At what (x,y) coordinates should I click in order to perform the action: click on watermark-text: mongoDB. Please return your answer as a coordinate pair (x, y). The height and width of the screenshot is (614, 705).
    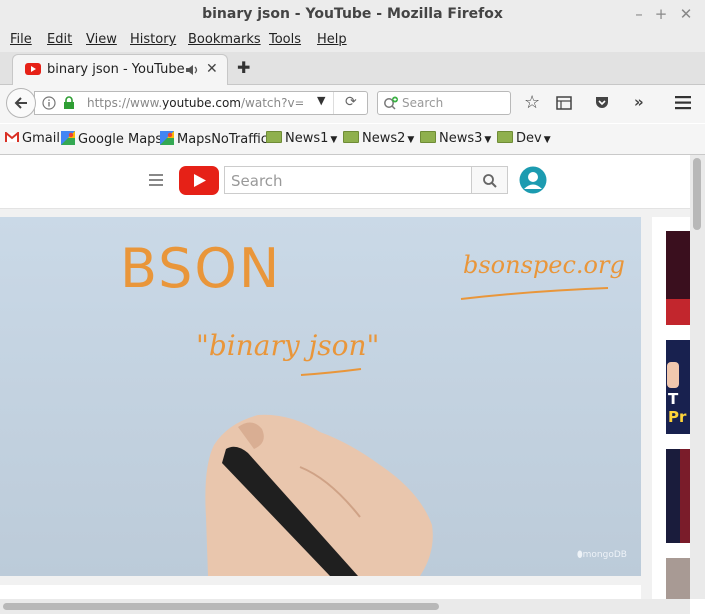
    Looking at the image, I should click on (604, 555).